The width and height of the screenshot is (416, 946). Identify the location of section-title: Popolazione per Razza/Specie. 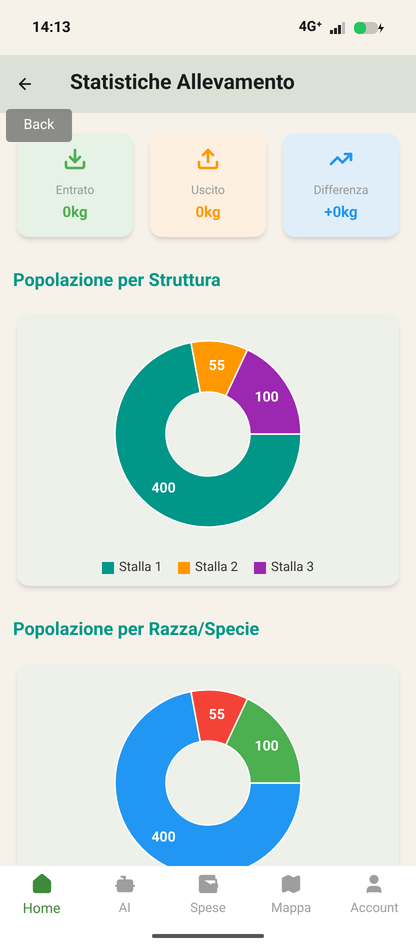
(136, 630).